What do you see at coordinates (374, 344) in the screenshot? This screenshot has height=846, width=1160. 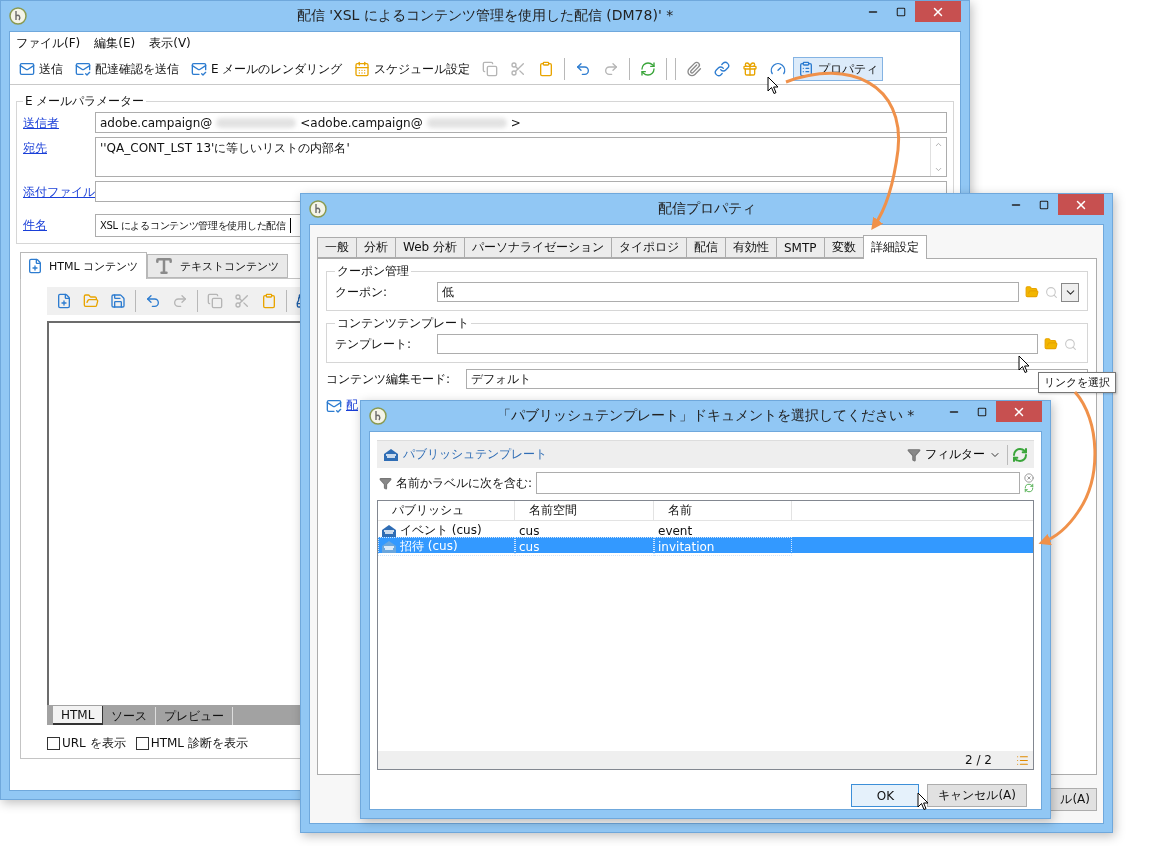 I see `field-label: テンプレート:` at bounding box center [374, 344].